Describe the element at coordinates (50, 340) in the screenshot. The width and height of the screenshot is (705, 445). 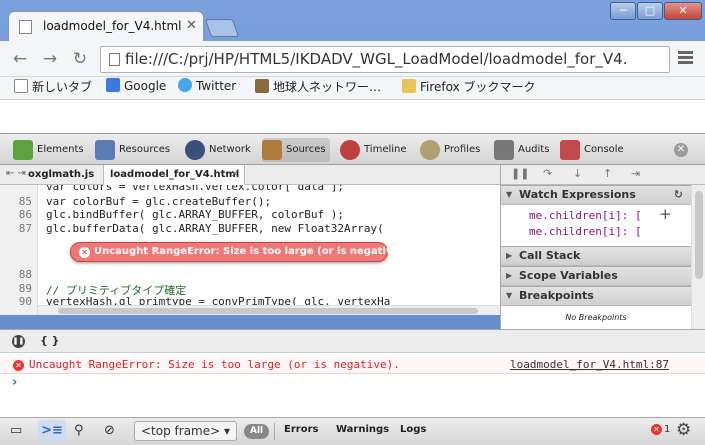
I see `pretty-print-button: { }` at that location.